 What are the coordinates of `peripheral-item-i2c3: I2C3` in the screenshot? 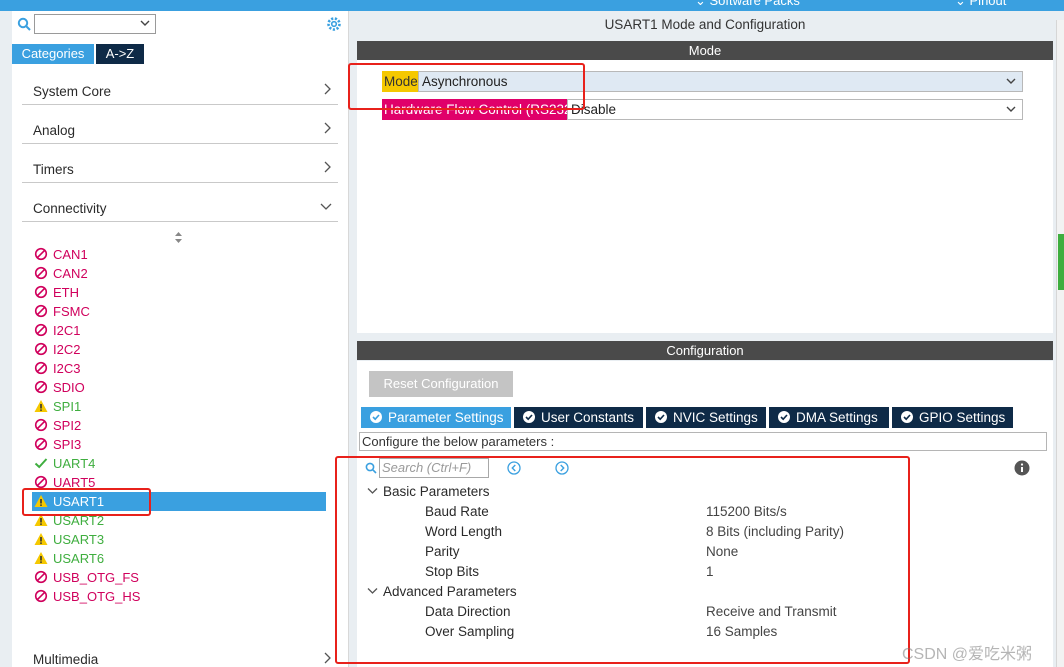 It's located at (57, 368).